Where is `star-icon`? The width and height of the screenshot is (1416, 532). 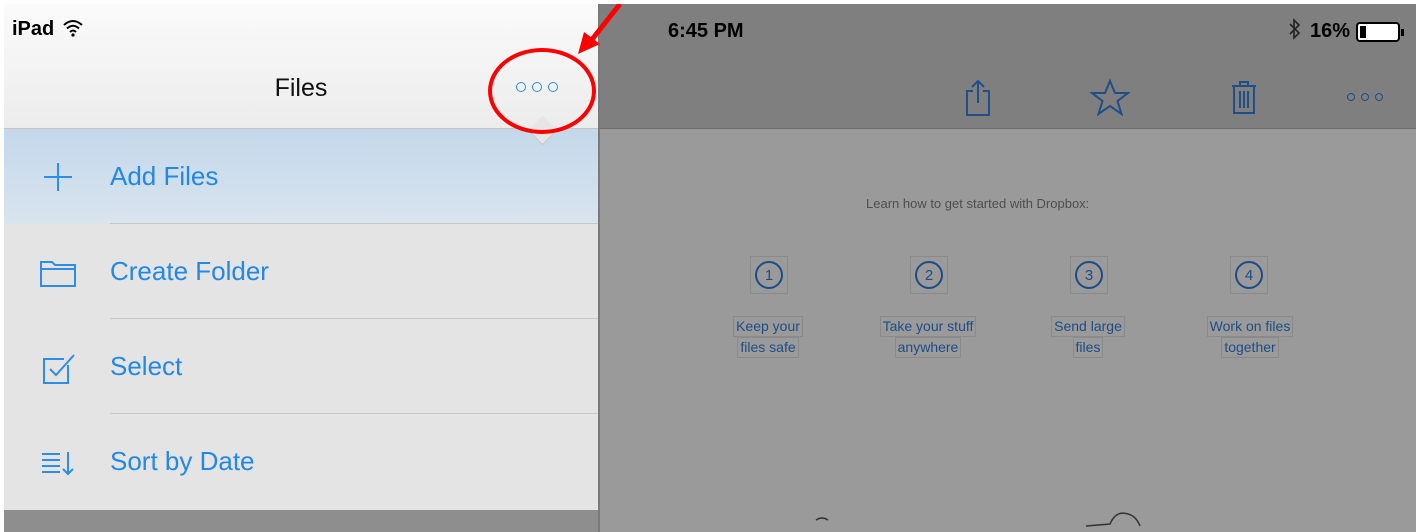 star-icon is located at coordinates (1110, 97).